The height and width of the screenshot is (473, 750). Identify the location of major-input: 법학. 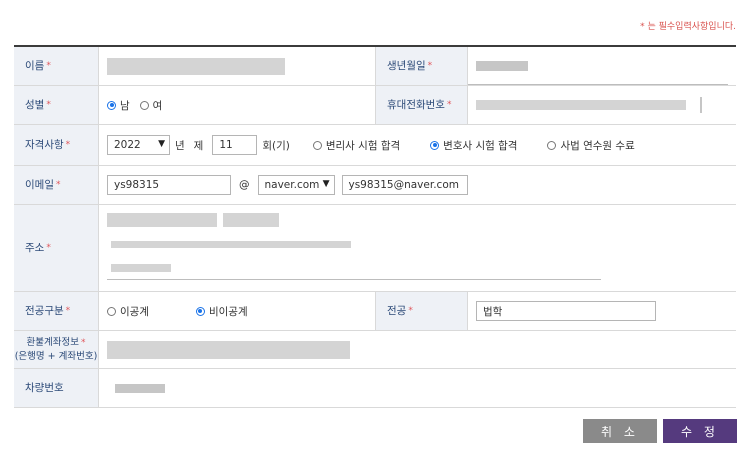
(566, 311).